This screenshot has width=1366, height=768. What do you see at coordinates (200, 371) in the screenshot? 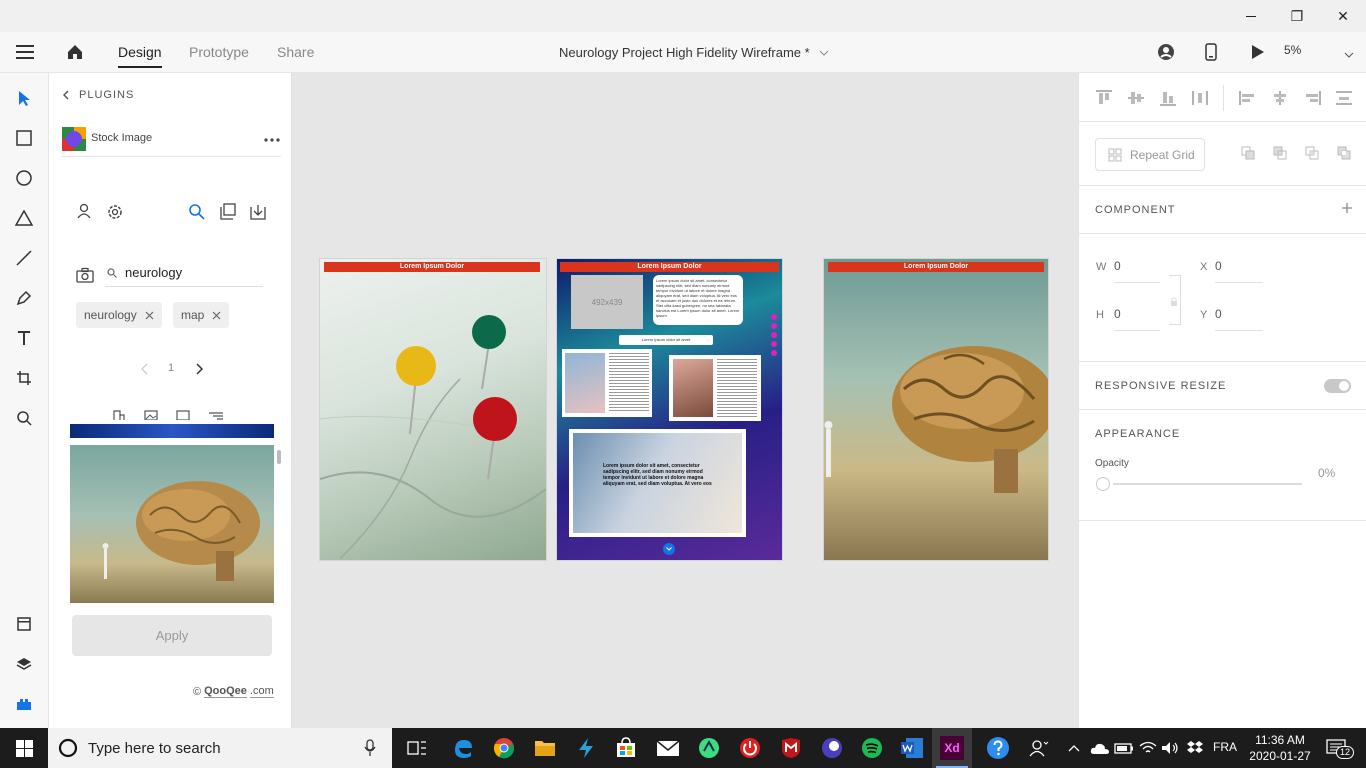
I see `next-page-icon` at bounding box center [200, 371].